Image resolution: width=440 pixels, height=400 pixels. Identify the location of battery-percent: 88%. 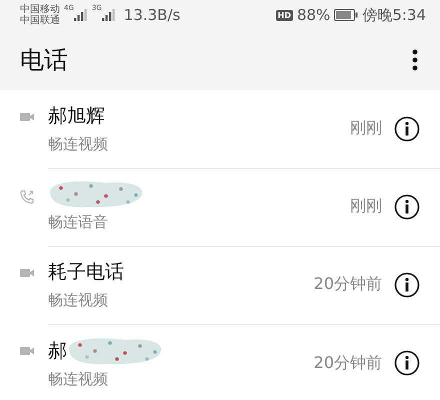
(313, 15).